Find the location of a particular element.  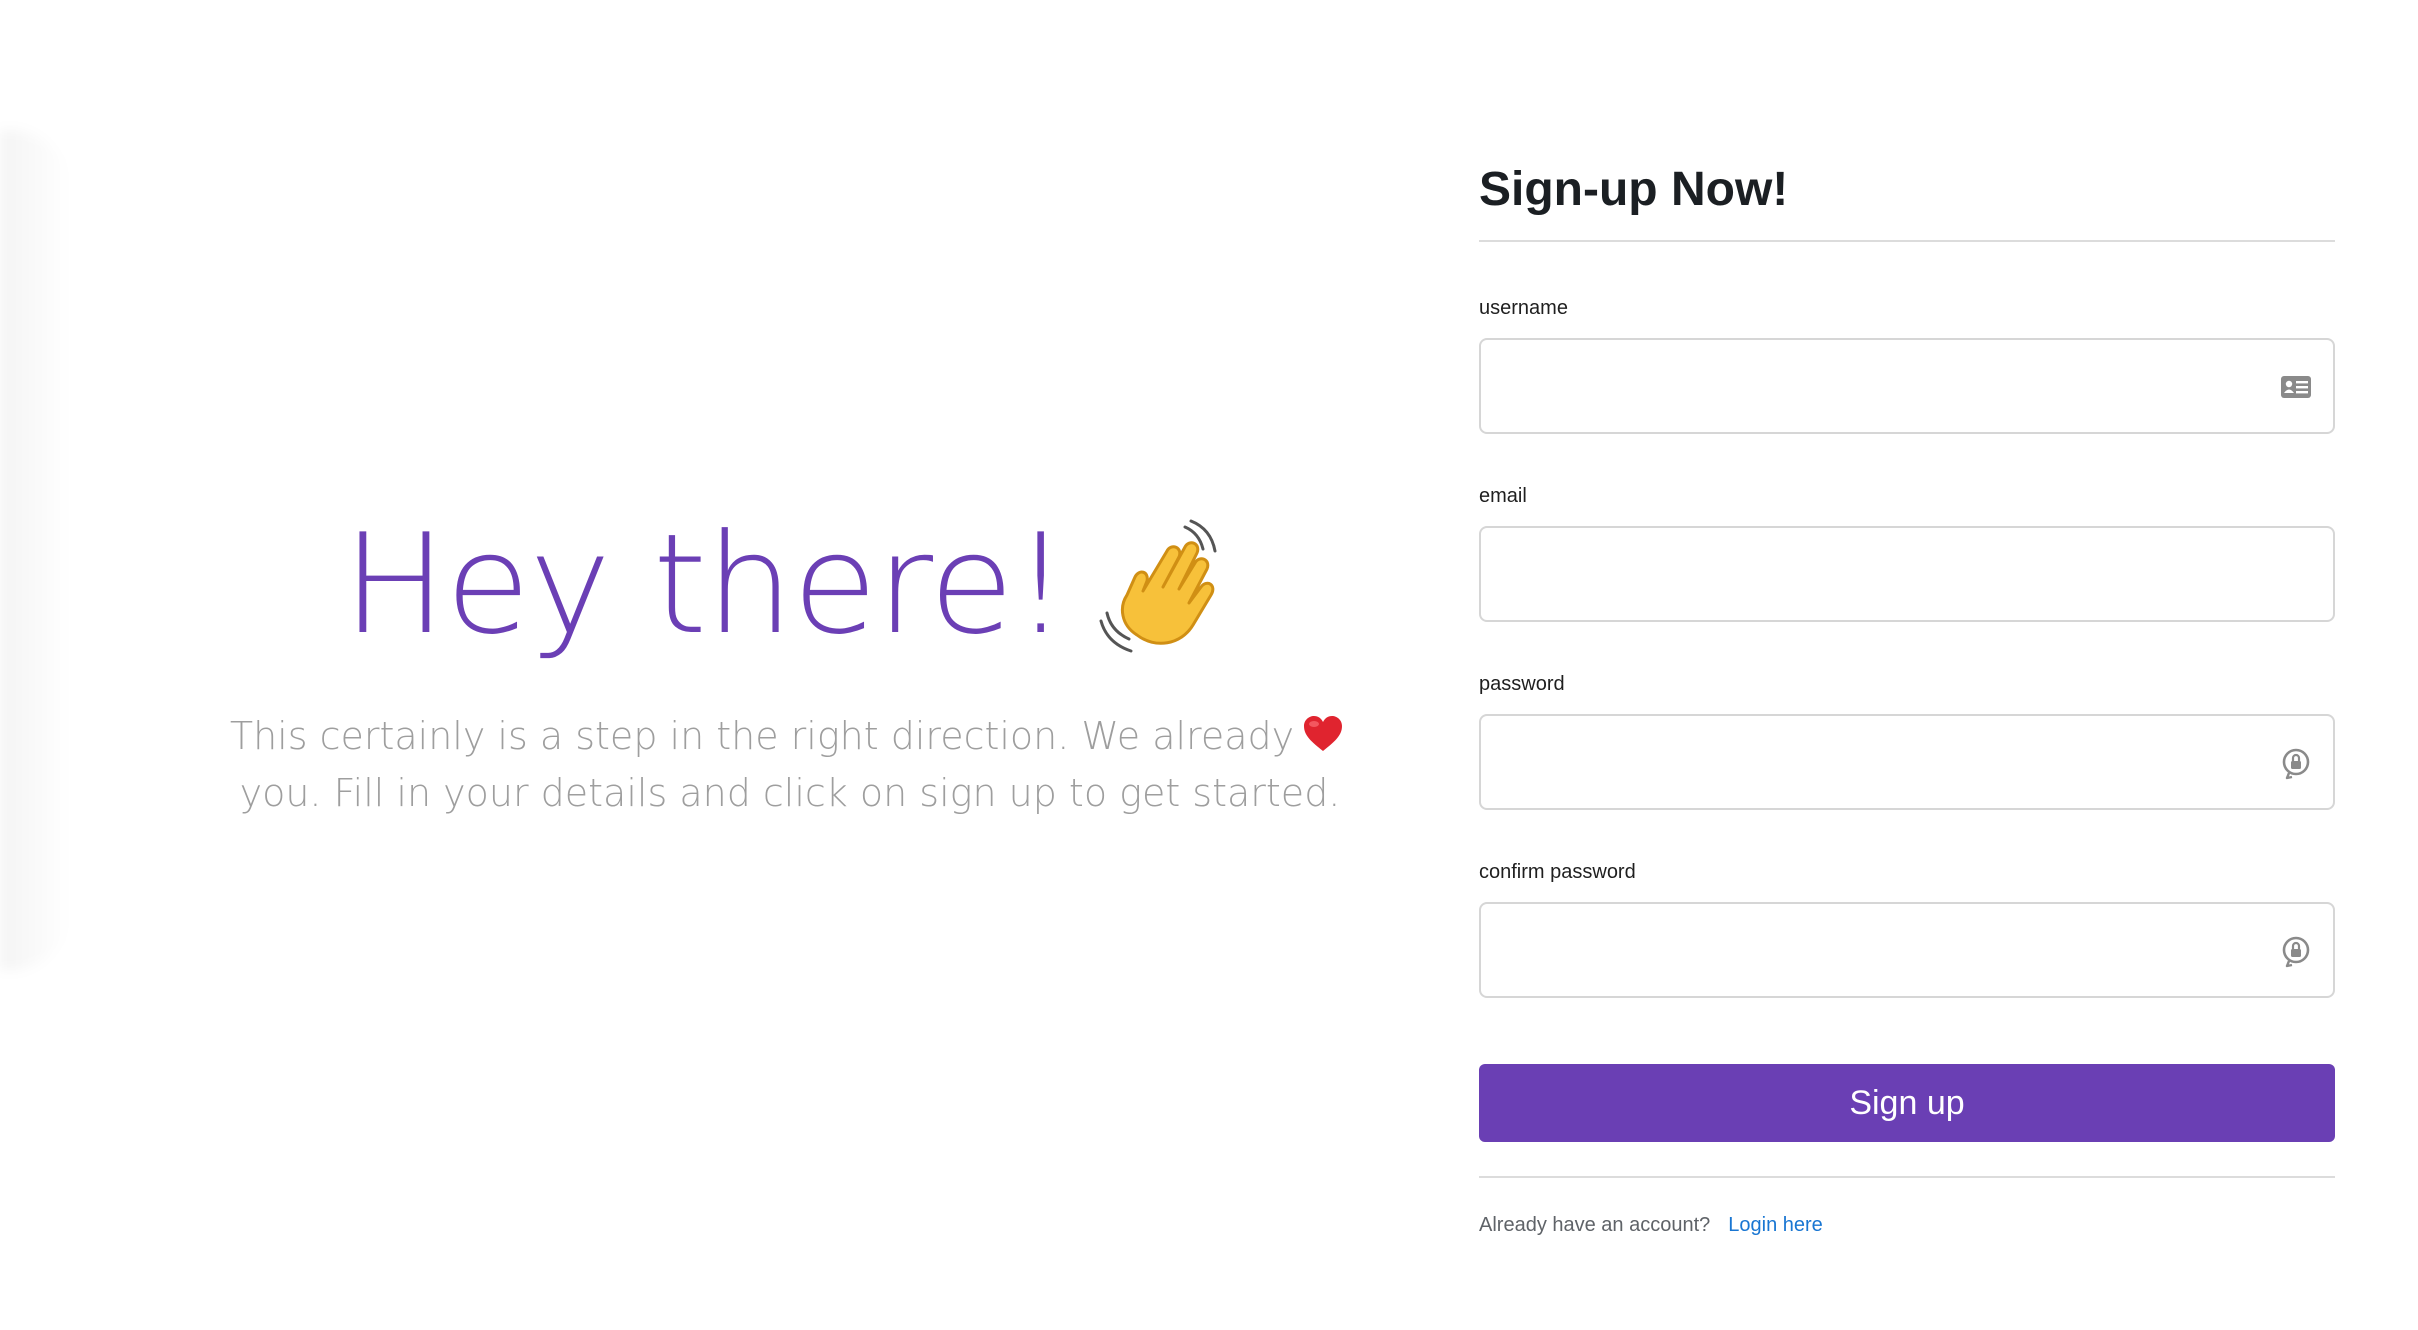

confirm-password-field-wrapper is located at coordinates (1907, 950).